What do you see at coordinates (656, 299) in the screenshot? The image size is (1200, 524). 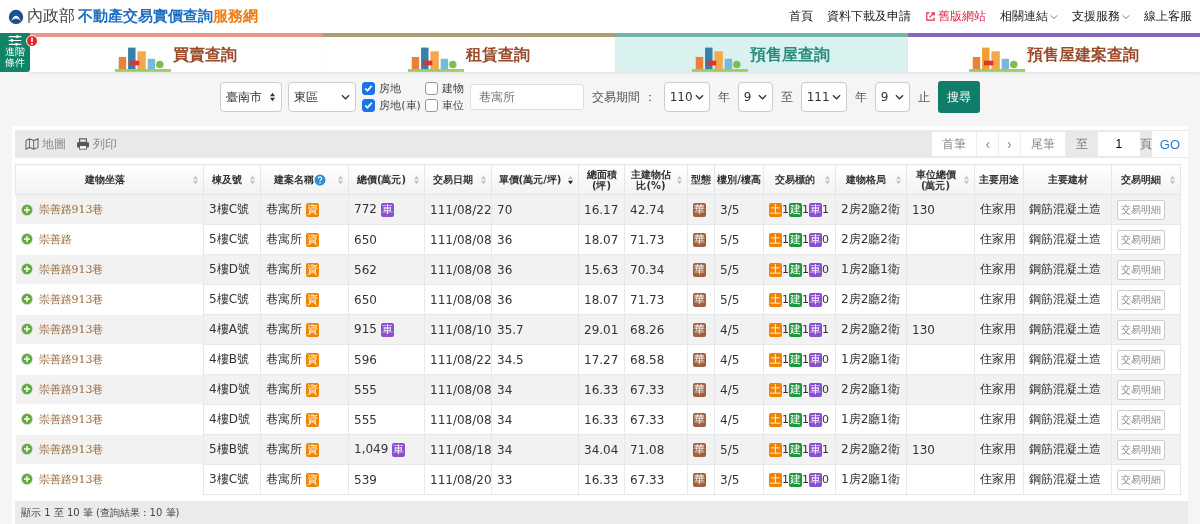 I see `table-cell: 71.73` at bounding box center [656, 299].